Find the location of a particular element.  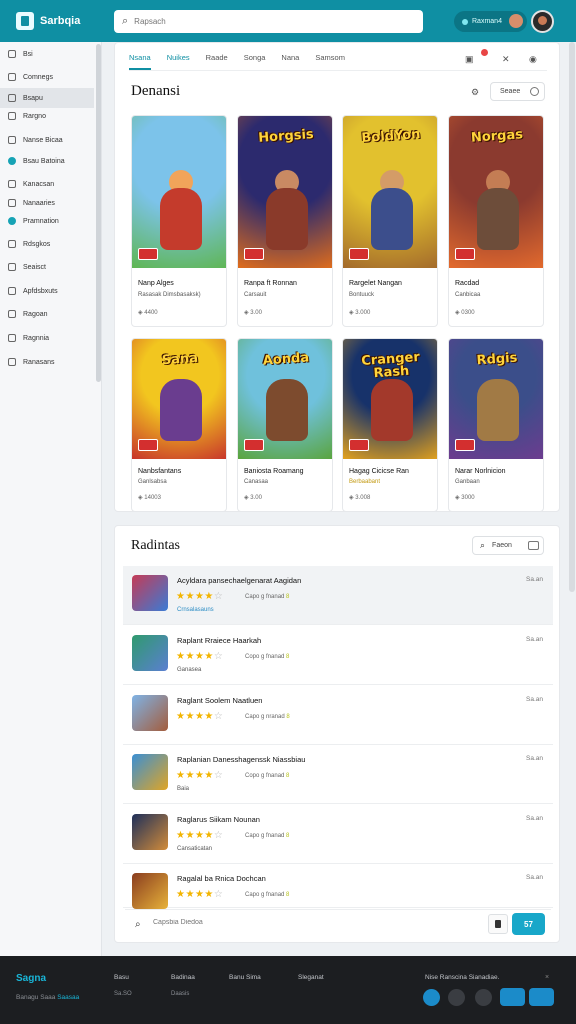

tab: Samsom is located at coordinates (330, 60).